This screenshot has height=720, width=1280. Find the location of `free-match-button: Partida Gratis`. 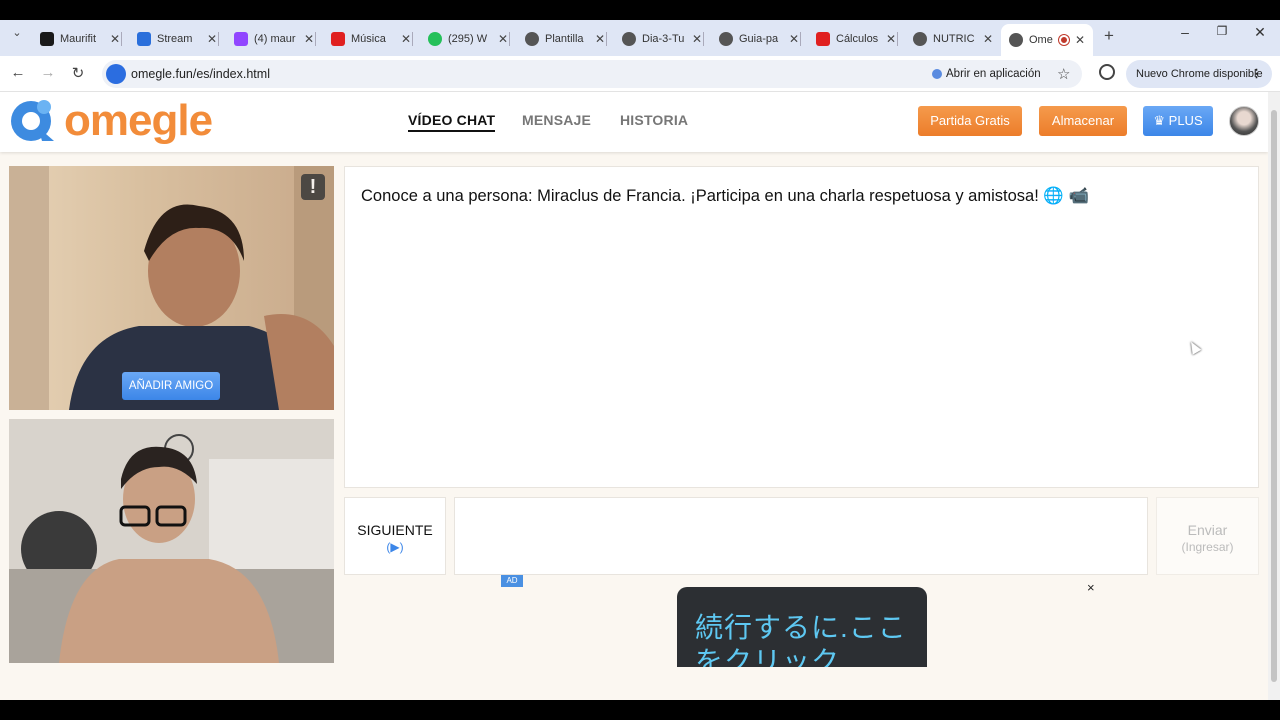

free-match-button: Partida Gratis is located at coordinates (970, 121).